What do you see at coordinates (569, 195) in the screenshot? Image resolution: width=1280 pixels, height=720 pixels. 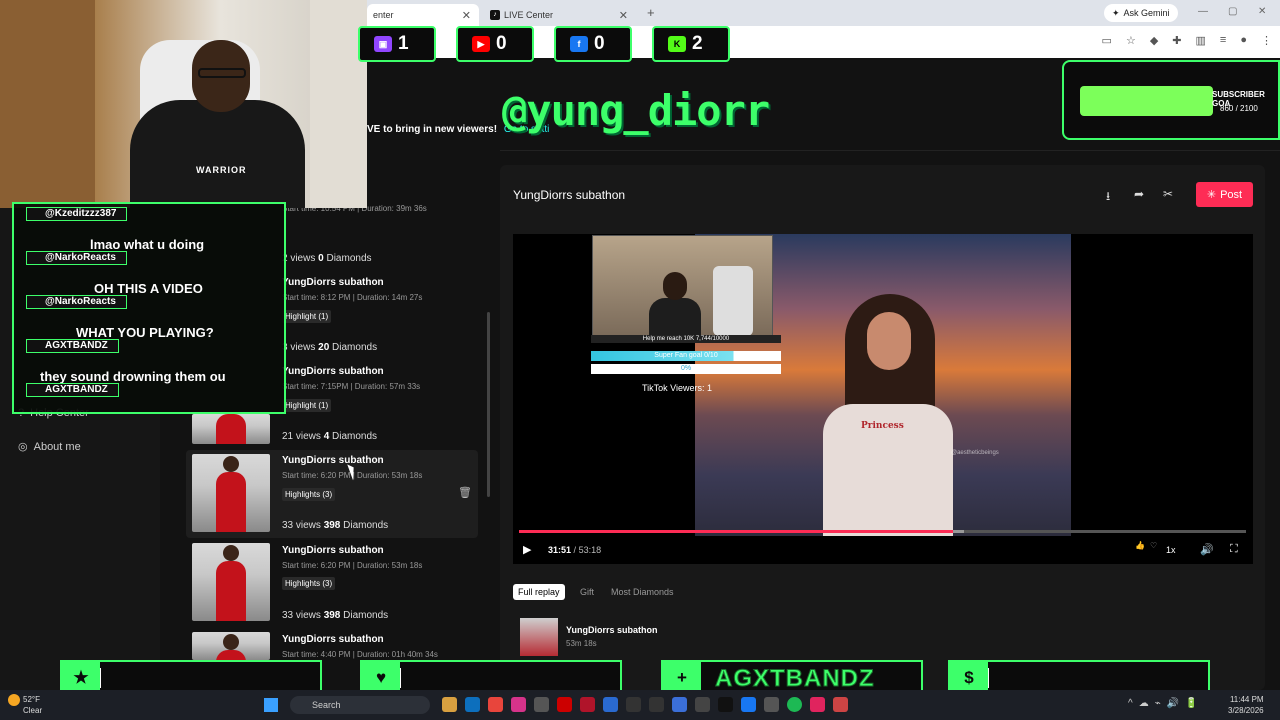 I see `replay-detail-title: YungDiorrs subathon` at bounding box center [569, 195].